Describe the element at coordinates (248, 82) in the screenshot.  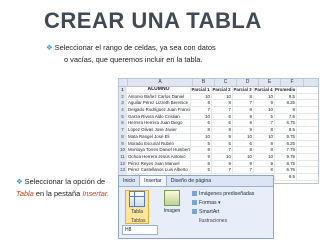
I see `column-header: D` at that location.